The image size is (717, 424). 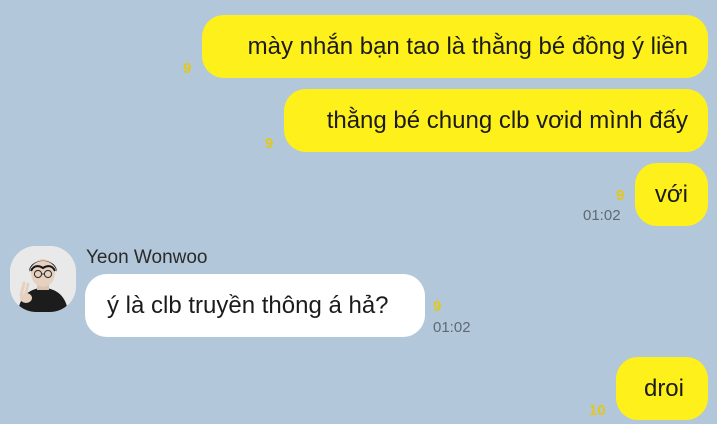 I want to click on message-text: ý là clb truyền thông á hả?, so click(x=248, y=305).